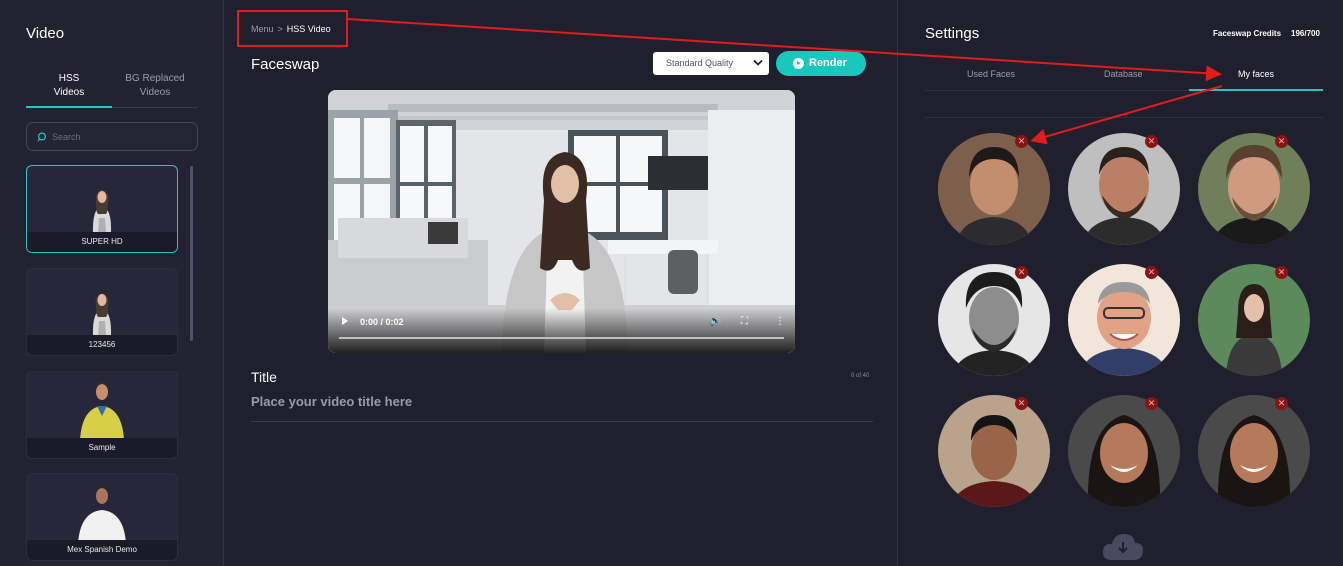 Image resolution: width=1343 pixels, height=566 pixels. I want to click on quality-select: Standard Quality, so click(711, 63).